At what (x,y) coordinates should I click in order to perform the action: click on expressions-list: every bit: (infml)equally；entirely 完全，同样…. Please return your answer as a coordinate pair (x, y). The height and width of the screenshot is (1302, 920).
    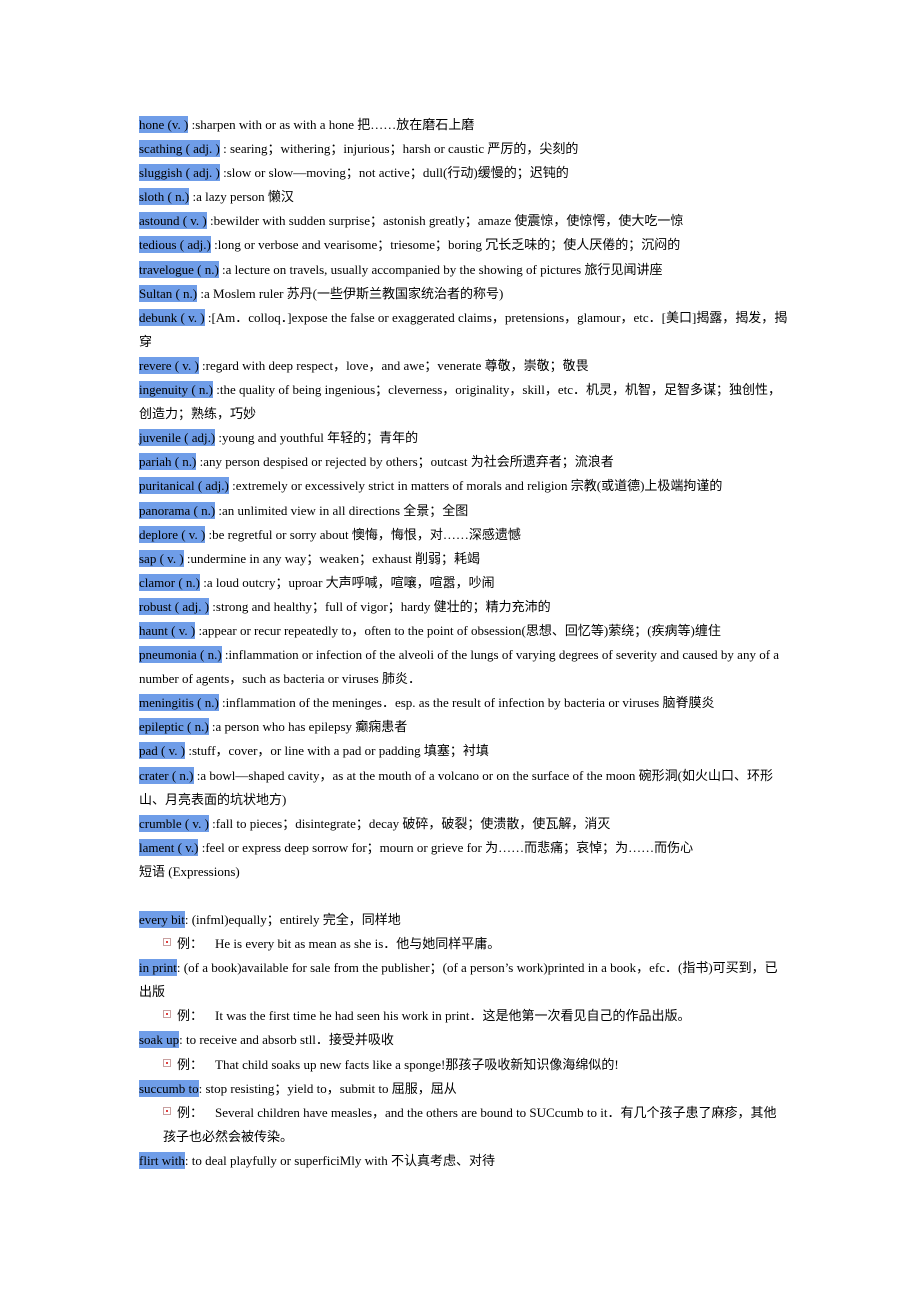
    Looking at the image, I should click on (464, 1040).